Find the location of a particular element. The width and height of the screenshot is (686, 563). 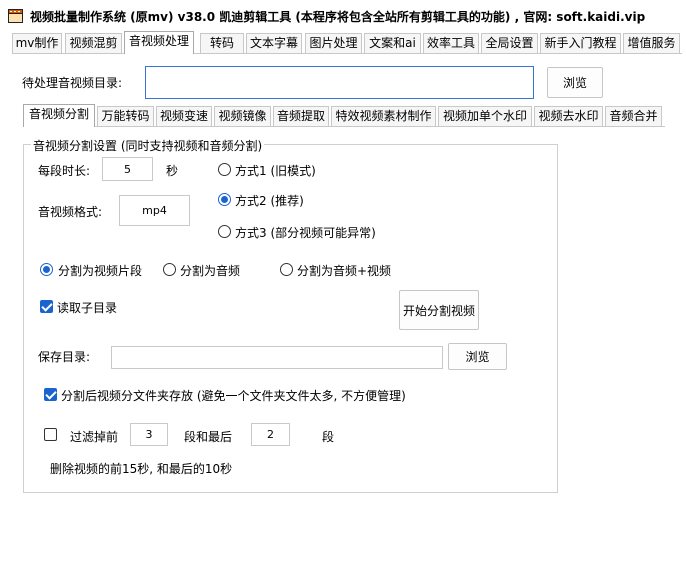

input-dir-label: 待处理音视频目录: is located at coordinates (72, 83).